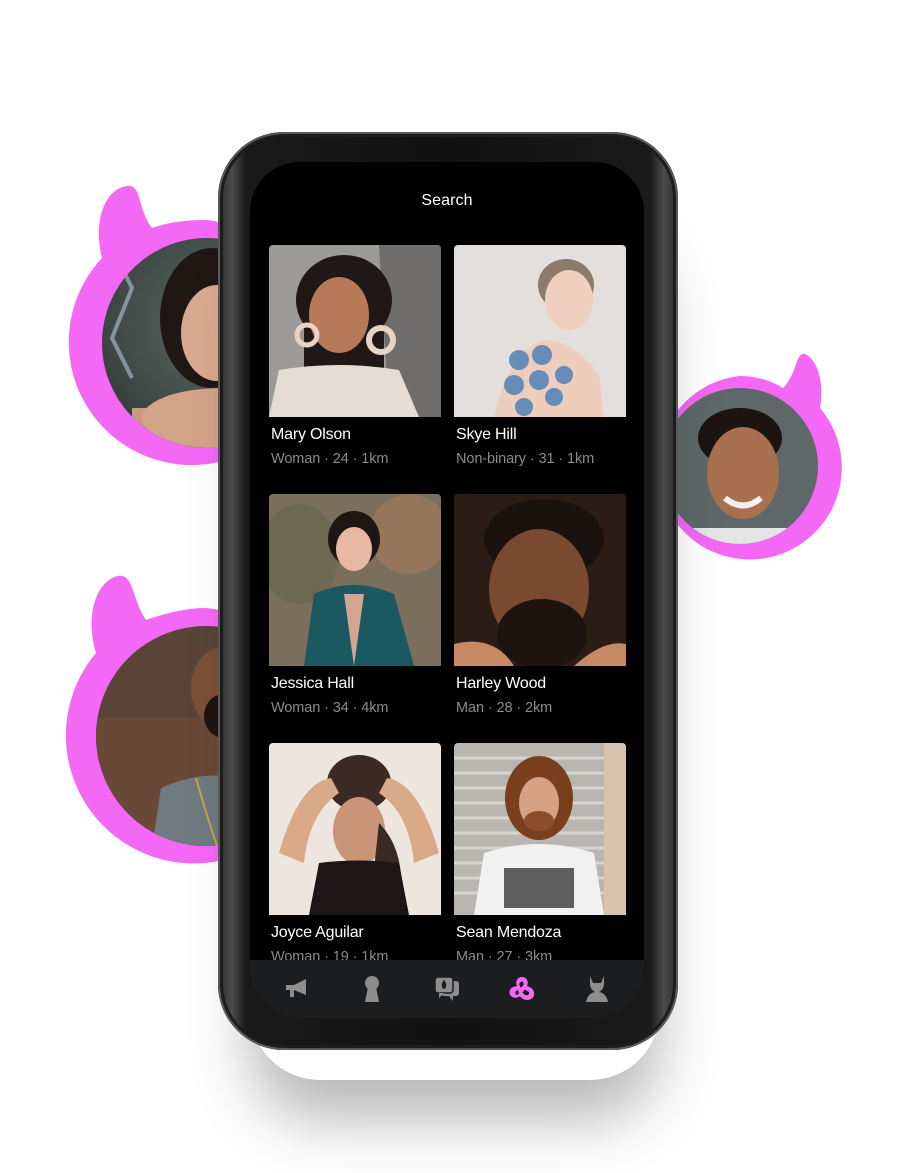 The image size is (908, 1173). What do you see at coordinates (509, 932) in the screenshot?
I see `profile-name: Sean Mendoza` at bounding box center [509, 932].